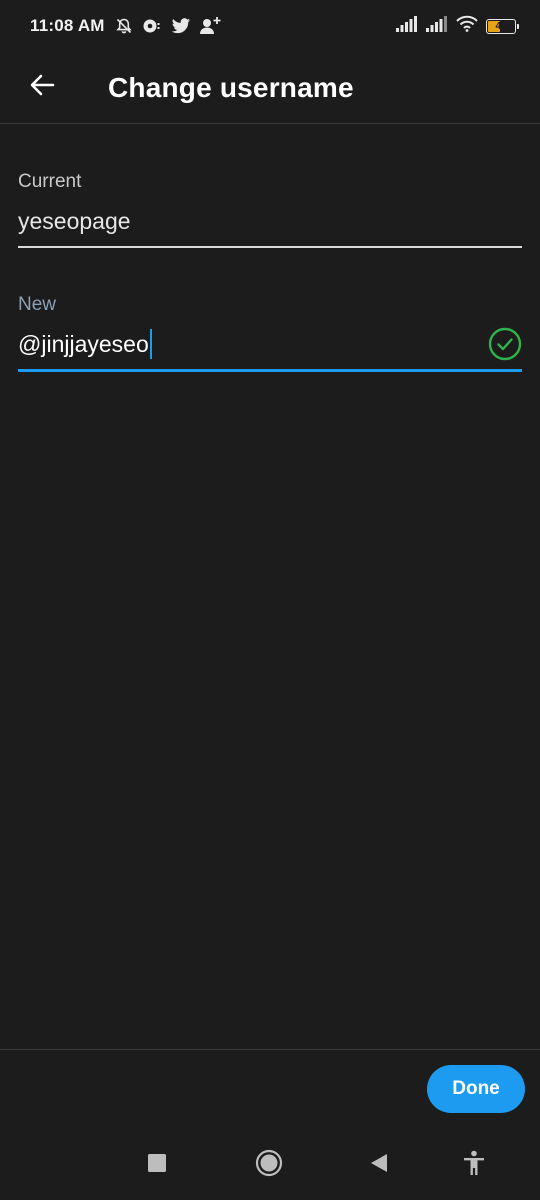 This screenshot has height=1200, width=540. I want to click on status-left: 11:08 AM, so click(126, 26).